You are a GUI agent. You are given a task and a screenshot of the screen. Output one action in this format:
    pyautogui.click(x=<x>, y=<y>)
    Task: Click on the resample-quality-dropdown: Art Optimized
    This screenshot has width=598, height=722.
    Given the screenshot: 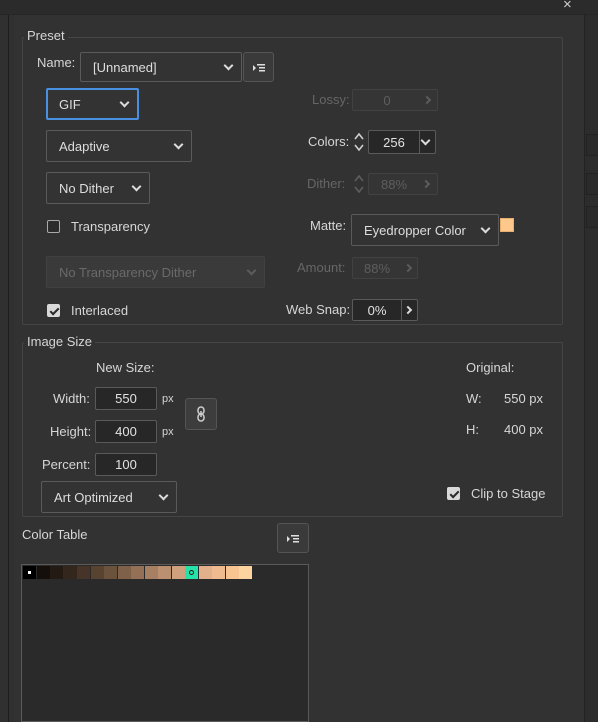 What is the action you would take?
    pyautogui.click(x=109, y=497)
    